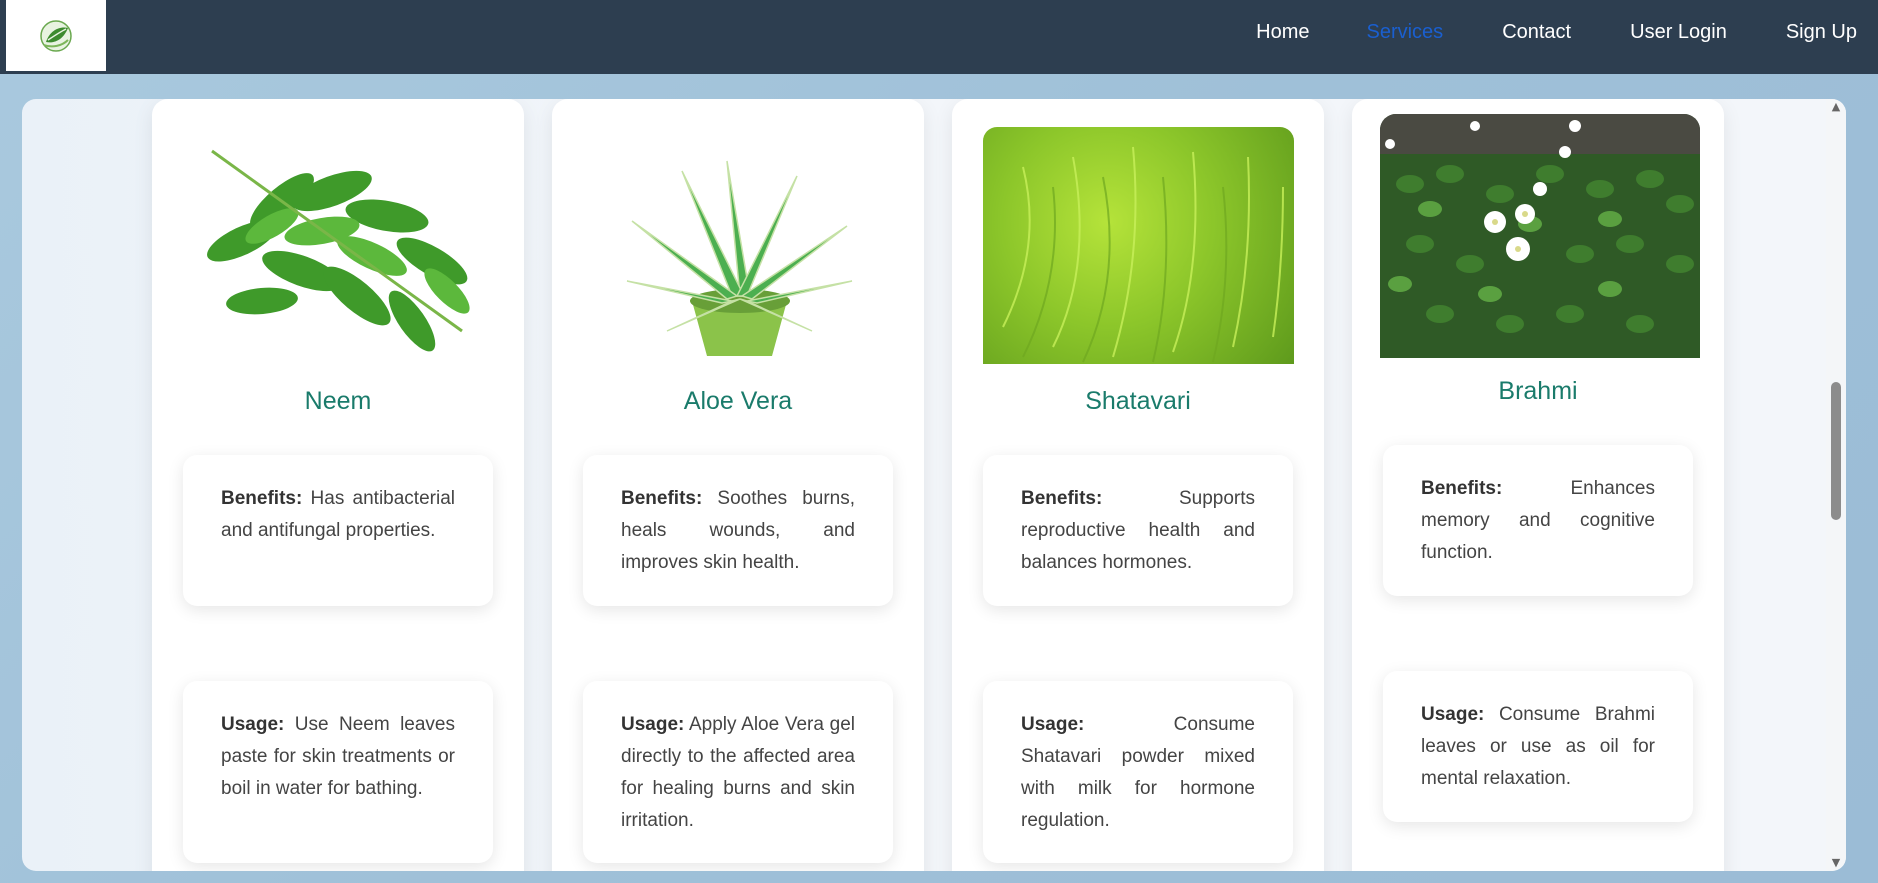 This screenshot has width=1878, height=883. Describe the element at coordinates (1836, 107) in the screenshot. I see `scroll-up-arrow-icon: ▲` at that location.